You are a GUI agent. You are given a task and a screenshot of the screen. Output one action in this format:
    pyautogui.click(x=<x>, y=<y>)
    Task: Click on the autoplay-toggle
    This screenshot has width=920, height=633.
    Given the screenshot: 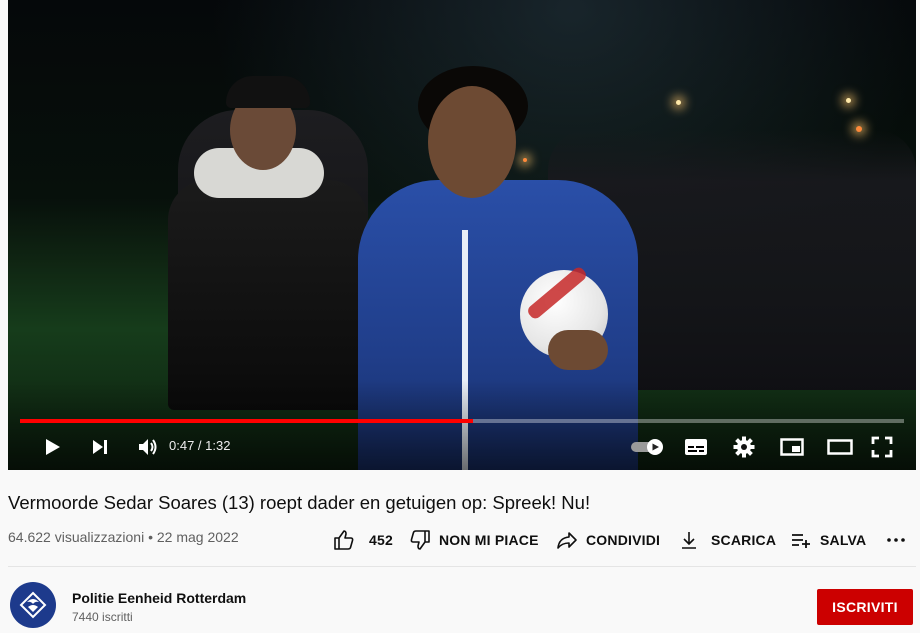 What is the action you would take?
    pyautogui.click(x=648, y=447)
    